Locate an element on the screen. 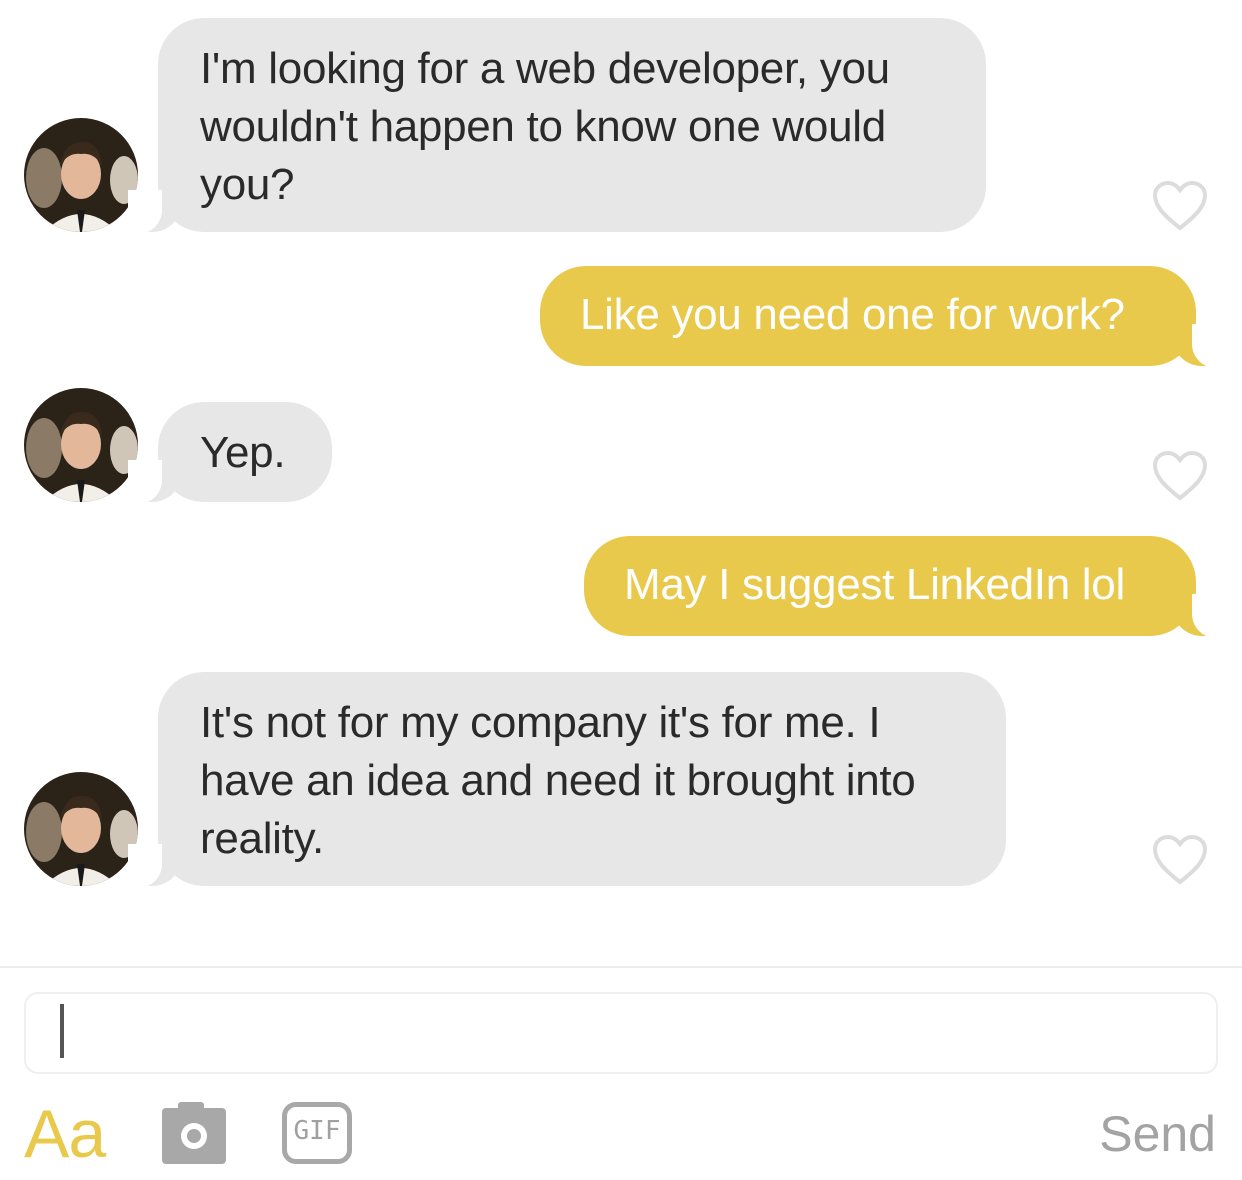 The width and height of the screenshot is (1242, 1180). gif-button: GIF is located at coordinates (317, 1133).